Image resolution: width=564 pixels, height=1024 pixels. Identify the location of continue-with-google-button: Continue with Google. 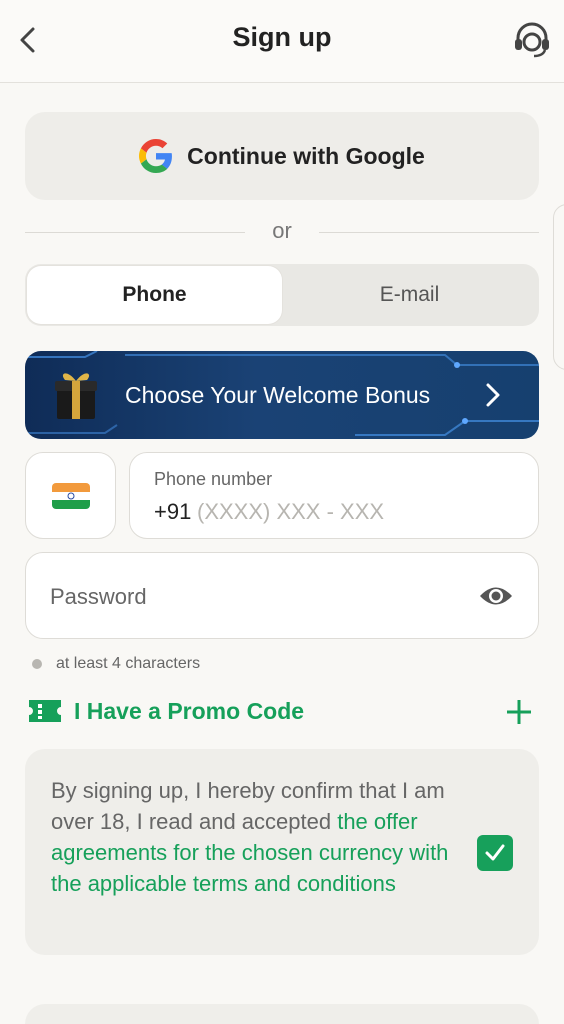
(282, 156).